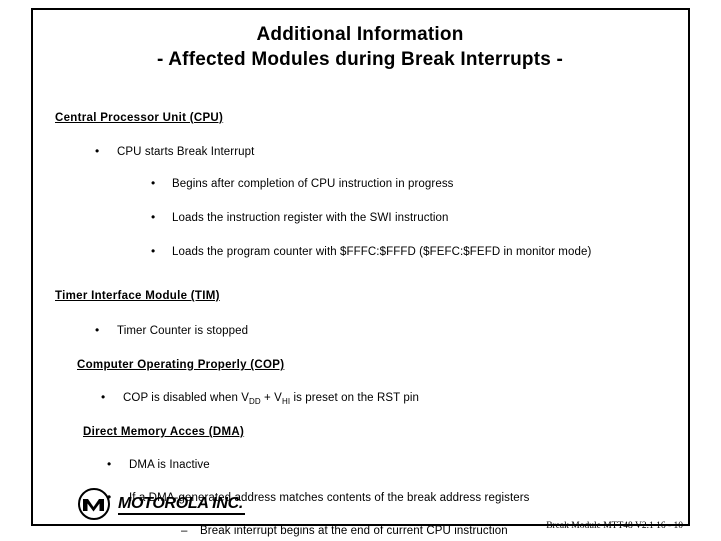 This screenshot has width=721, height=541. Describe the element at coordinates (286, 401) in the screenshot. I see `subscript-vhi: HI` at that location.